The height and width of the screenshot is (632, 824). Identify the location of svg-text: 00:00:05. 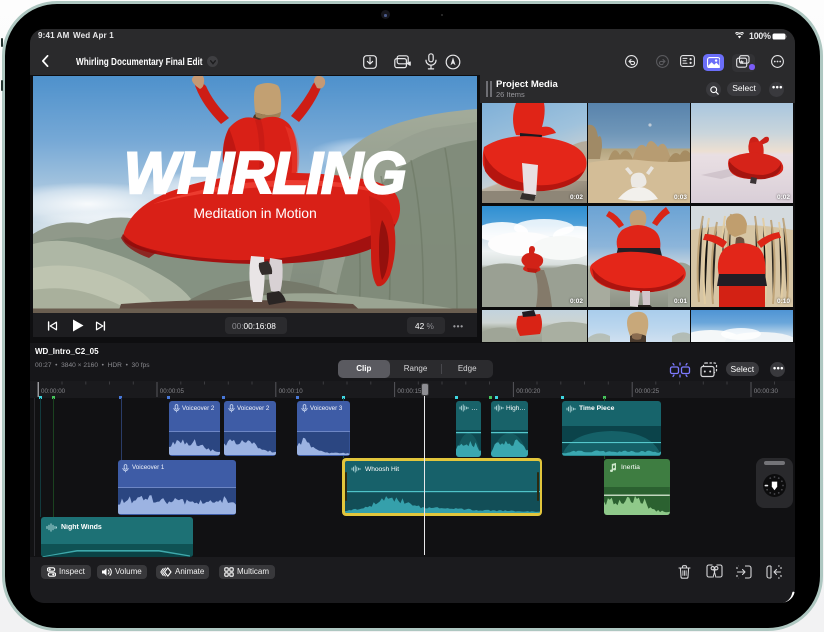
(172, 391).